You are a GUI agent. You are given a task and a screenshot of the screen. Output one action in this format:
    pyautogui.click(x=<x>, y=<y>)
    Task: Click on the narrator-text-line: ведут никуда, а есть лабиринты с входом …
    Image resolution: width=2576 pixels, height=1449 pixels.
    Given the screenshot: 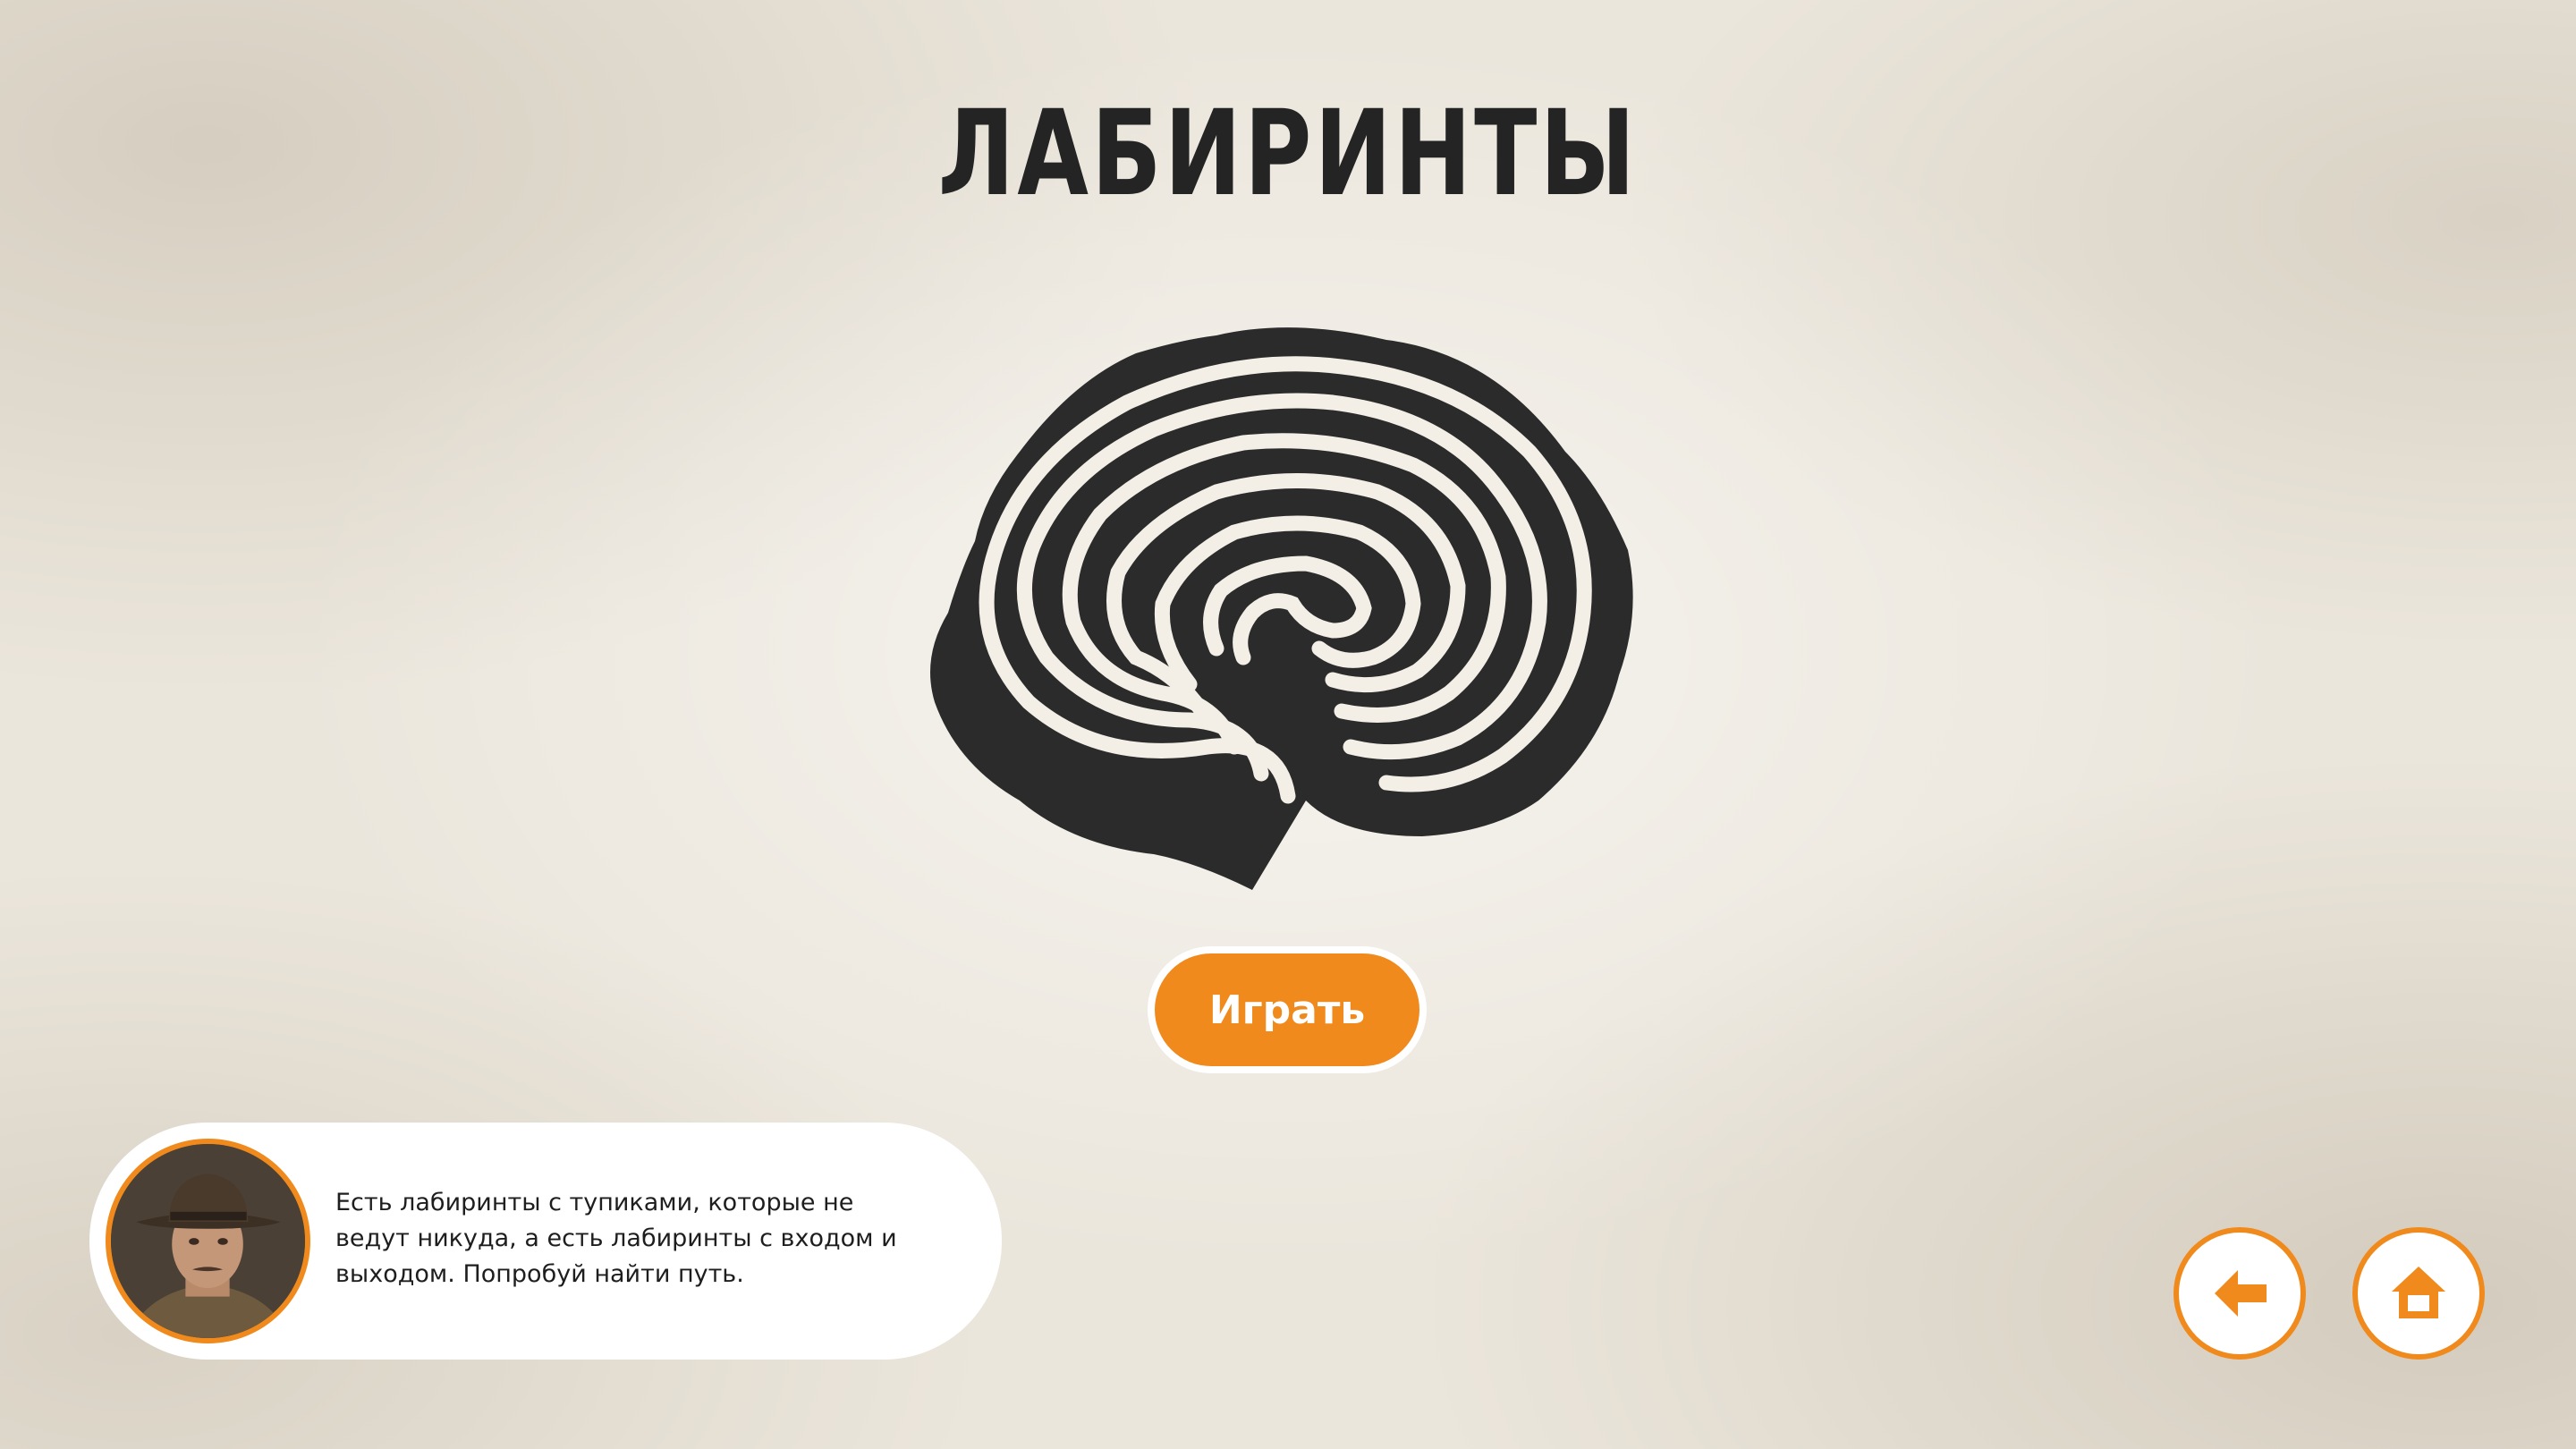 What is the action you would take?
    pyautogui.click(x=616, y=1238)
    